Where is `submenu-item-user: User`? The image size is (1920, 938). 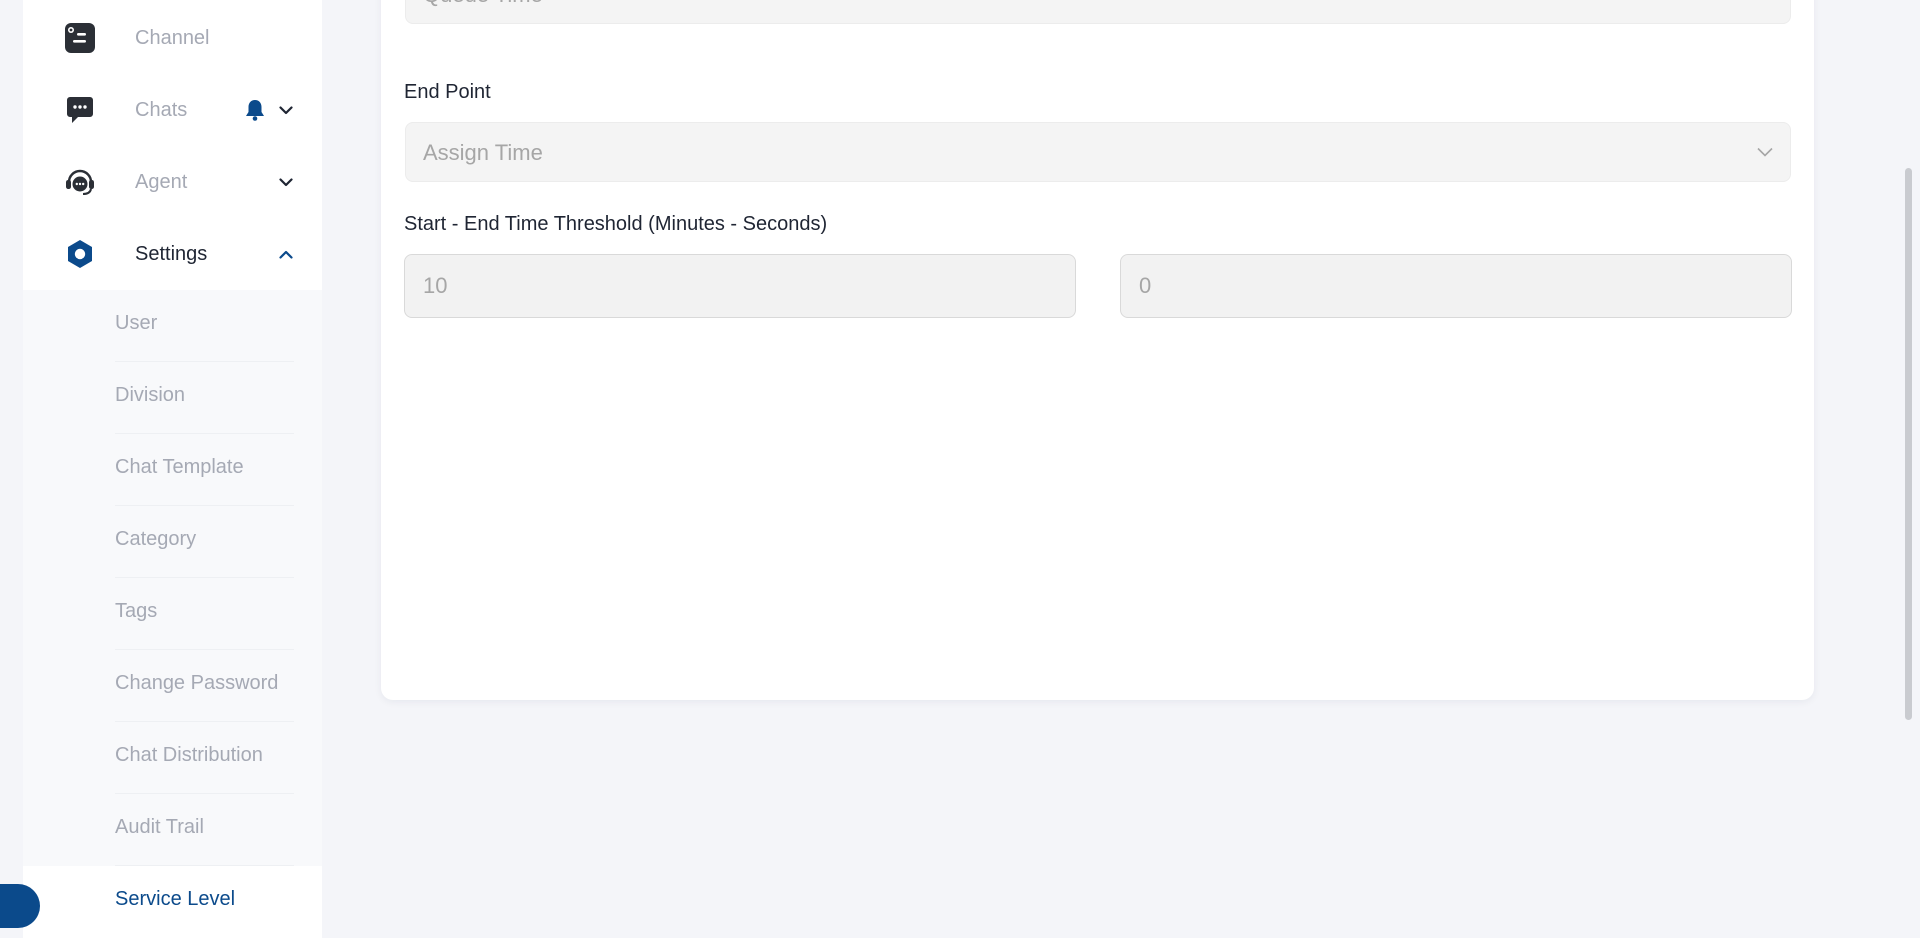
submenu-item-user: User is located at coordinates (172, 326).